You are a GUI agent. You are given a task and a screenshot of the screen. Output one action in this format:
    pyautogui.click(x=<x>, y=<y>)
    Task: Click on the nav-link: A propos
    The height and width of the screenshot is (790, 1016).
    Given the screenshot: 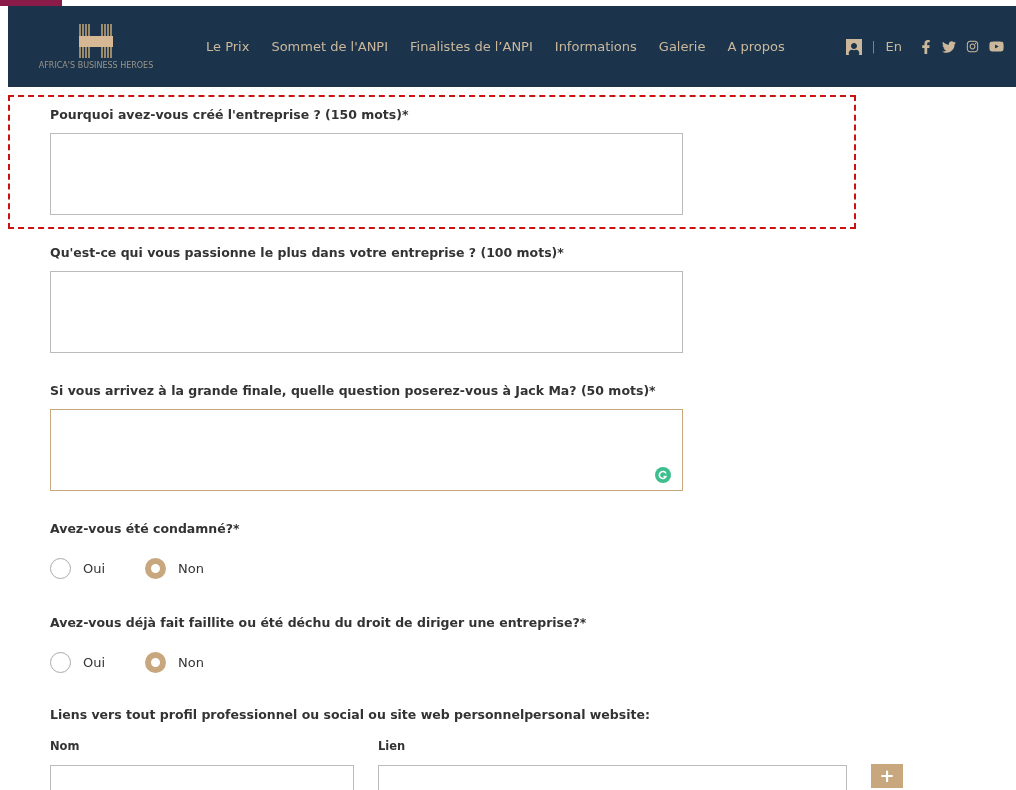 What is the action you would take?
    pyautogui.click(x=756, y=46)
    